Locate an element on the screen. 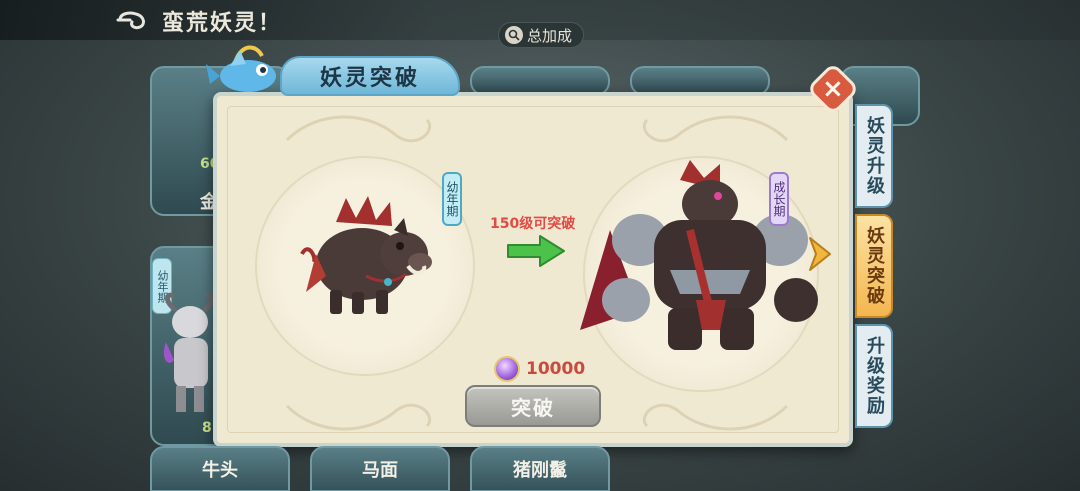  breakthrough-button: 突破 is located at coordinates (533, 406).